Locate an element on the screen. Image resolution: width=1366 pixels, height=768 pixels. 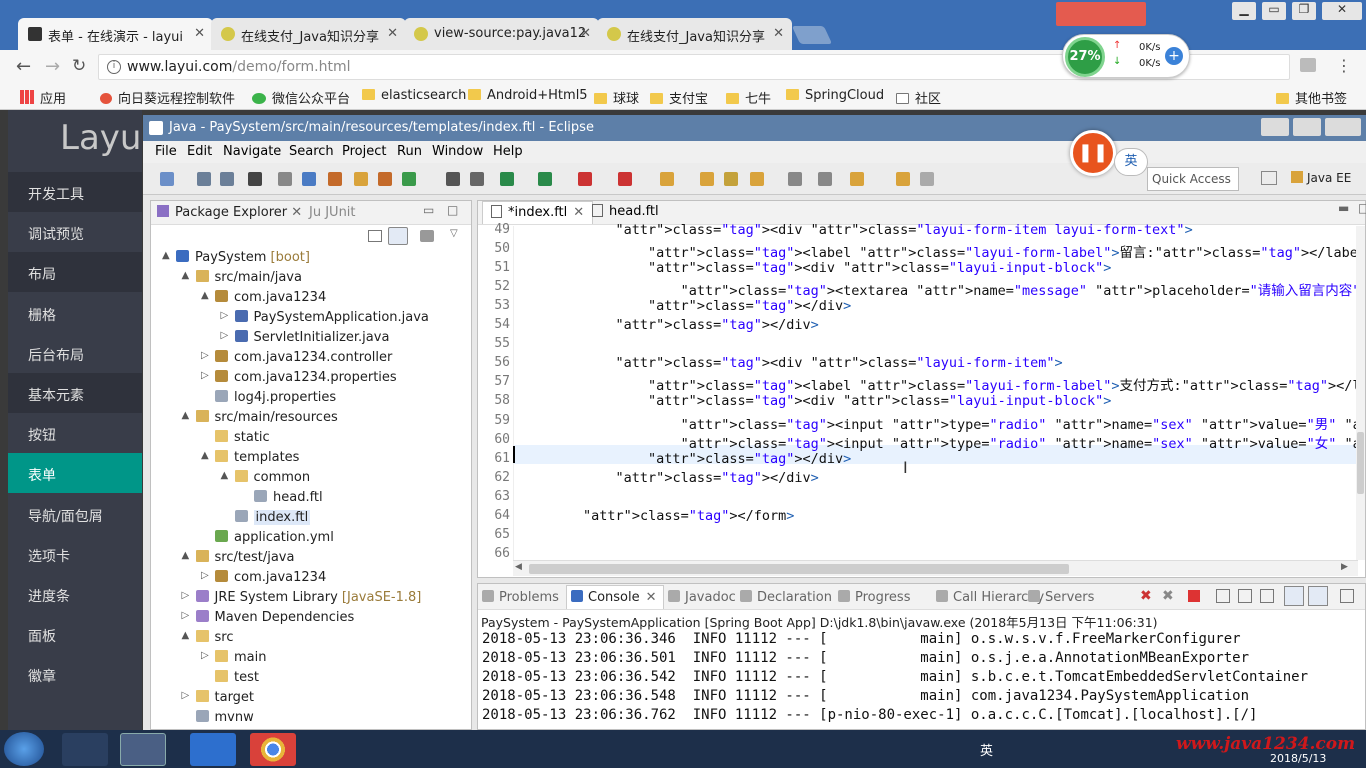
console-tab-console: Console ✕ is located at coordinates (615, 597).